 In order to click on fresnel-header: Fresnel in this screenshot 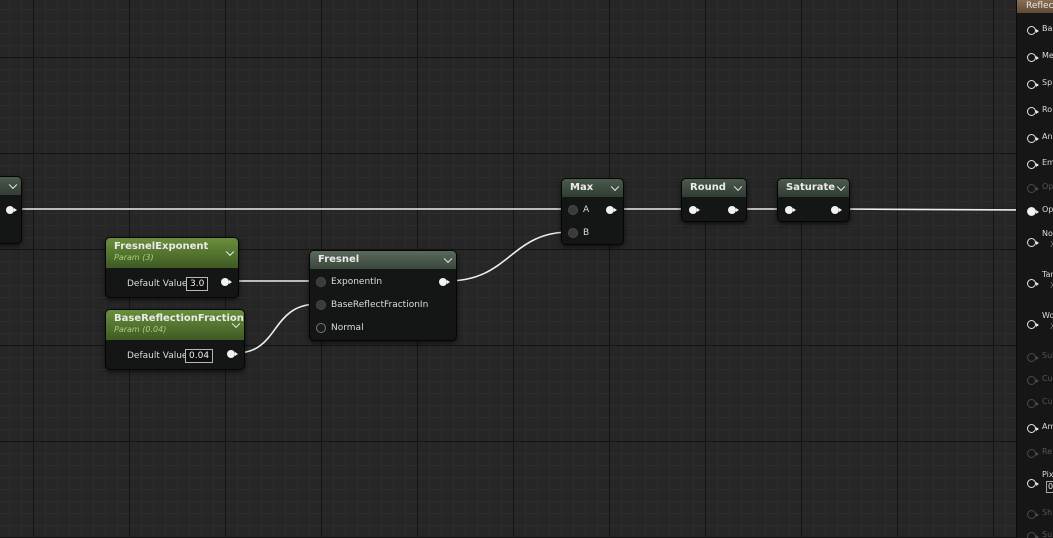, I will do `click(383, 260)`.